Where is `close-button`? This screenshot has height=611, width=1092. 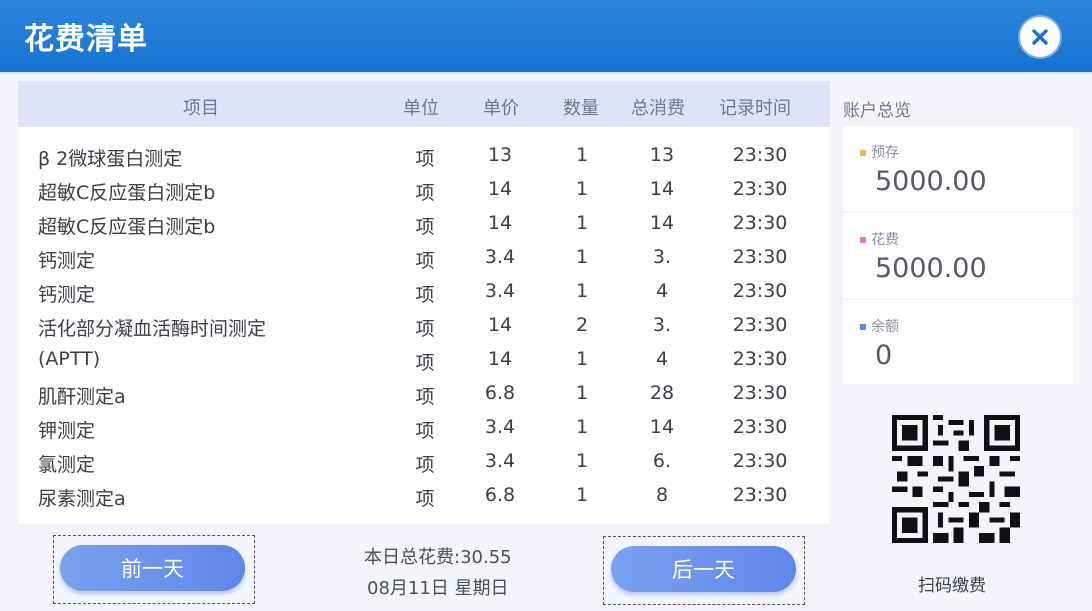
close-button is located at coordinates (1040, 37).